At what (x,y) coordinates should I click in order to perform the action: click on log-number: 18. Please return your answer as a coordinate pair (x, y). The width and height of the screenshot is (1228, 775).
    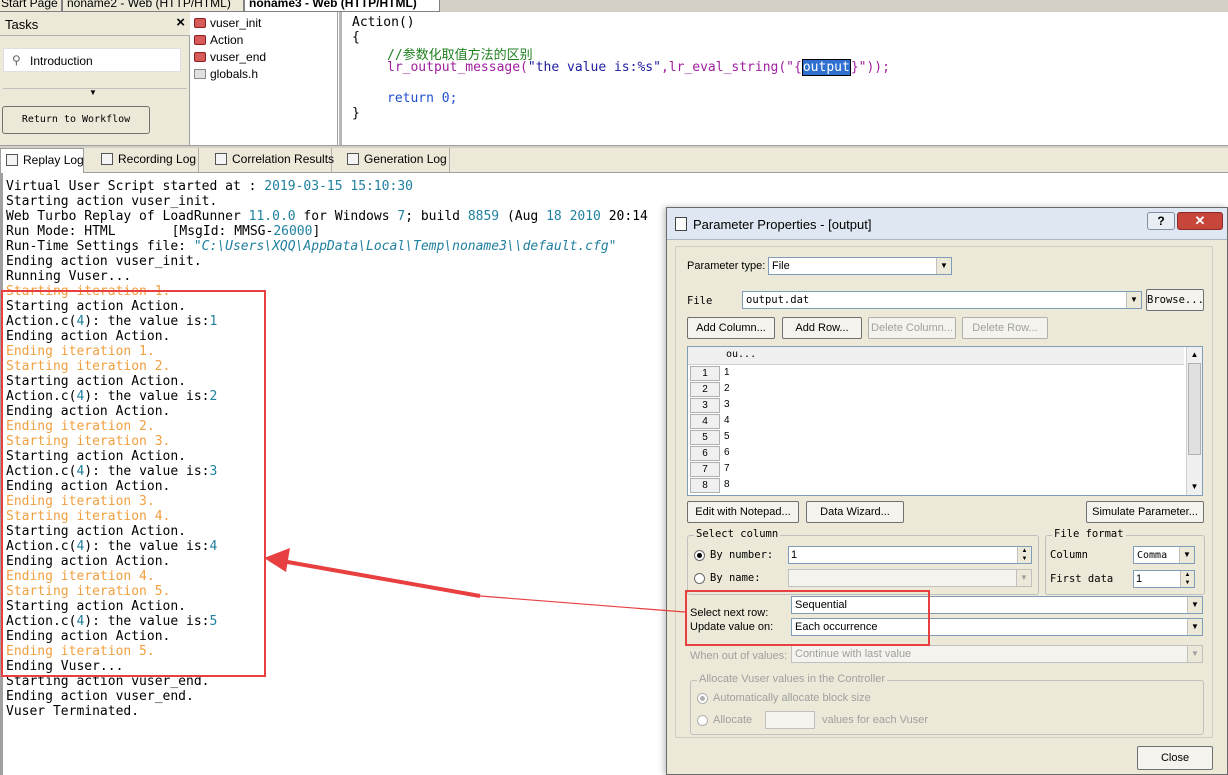
    Looking at the image, I should click on (554, 216).